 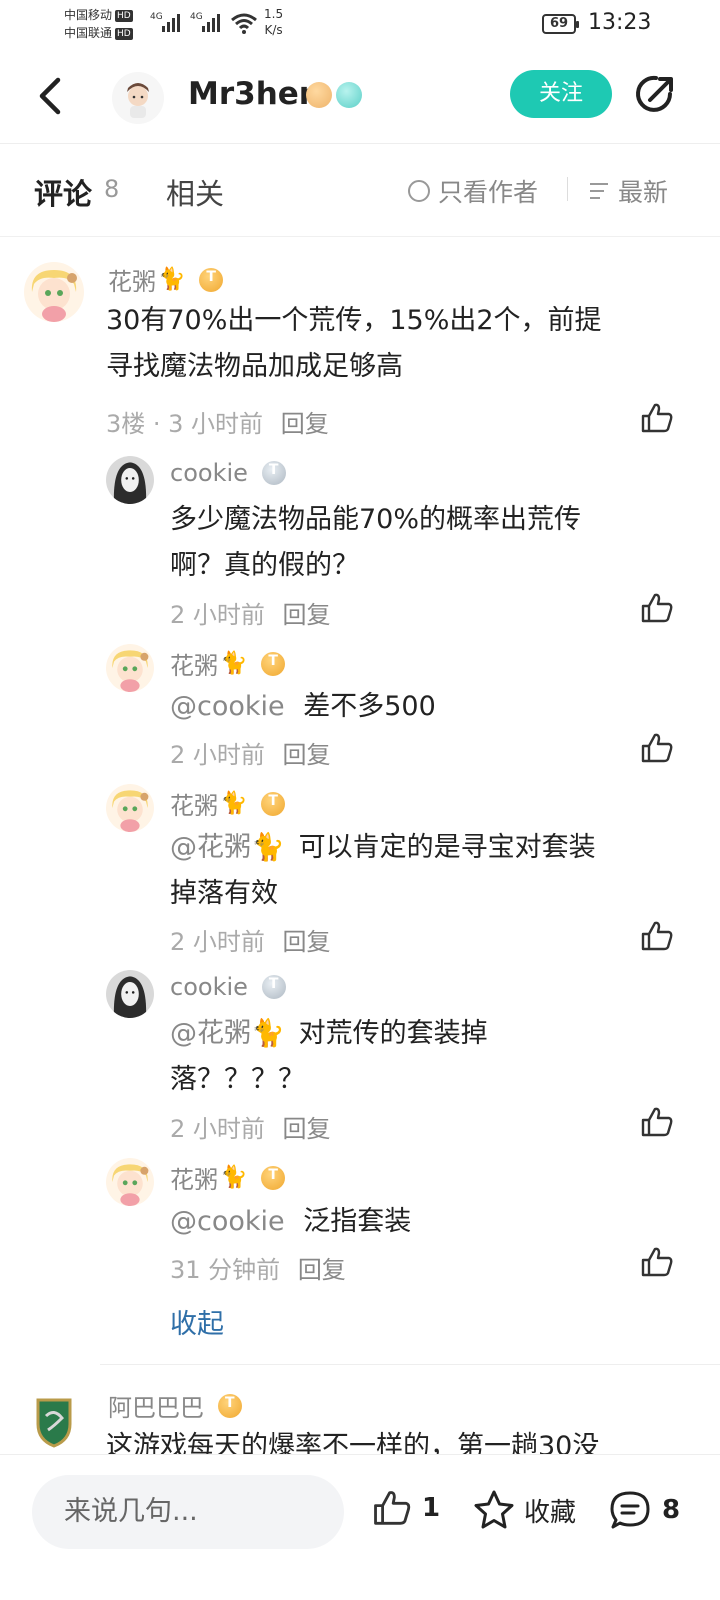 I want to click on share-icon, so click(x=655, y=95).